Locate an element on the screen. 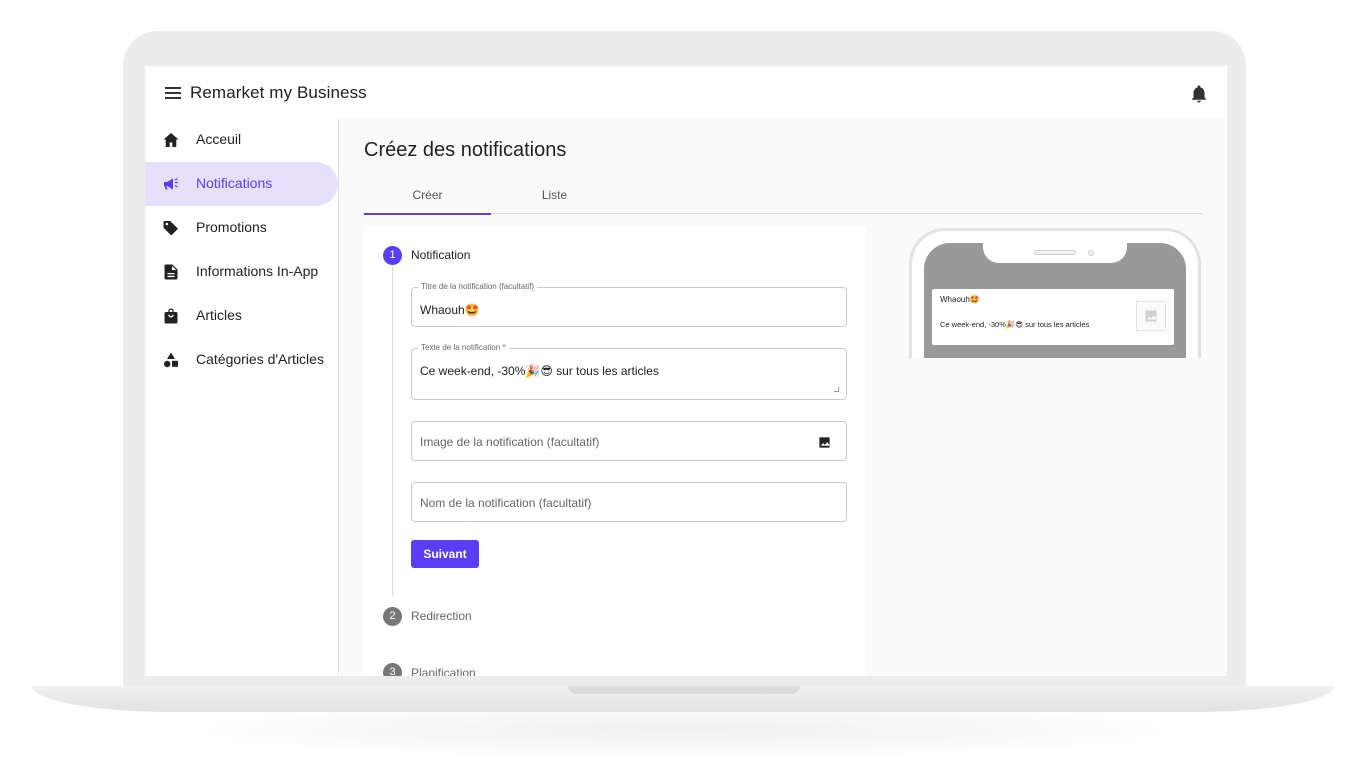 This screenshot has width=1366, height=768. app-title: Remarket my Business is located at coordinates (278, 92).